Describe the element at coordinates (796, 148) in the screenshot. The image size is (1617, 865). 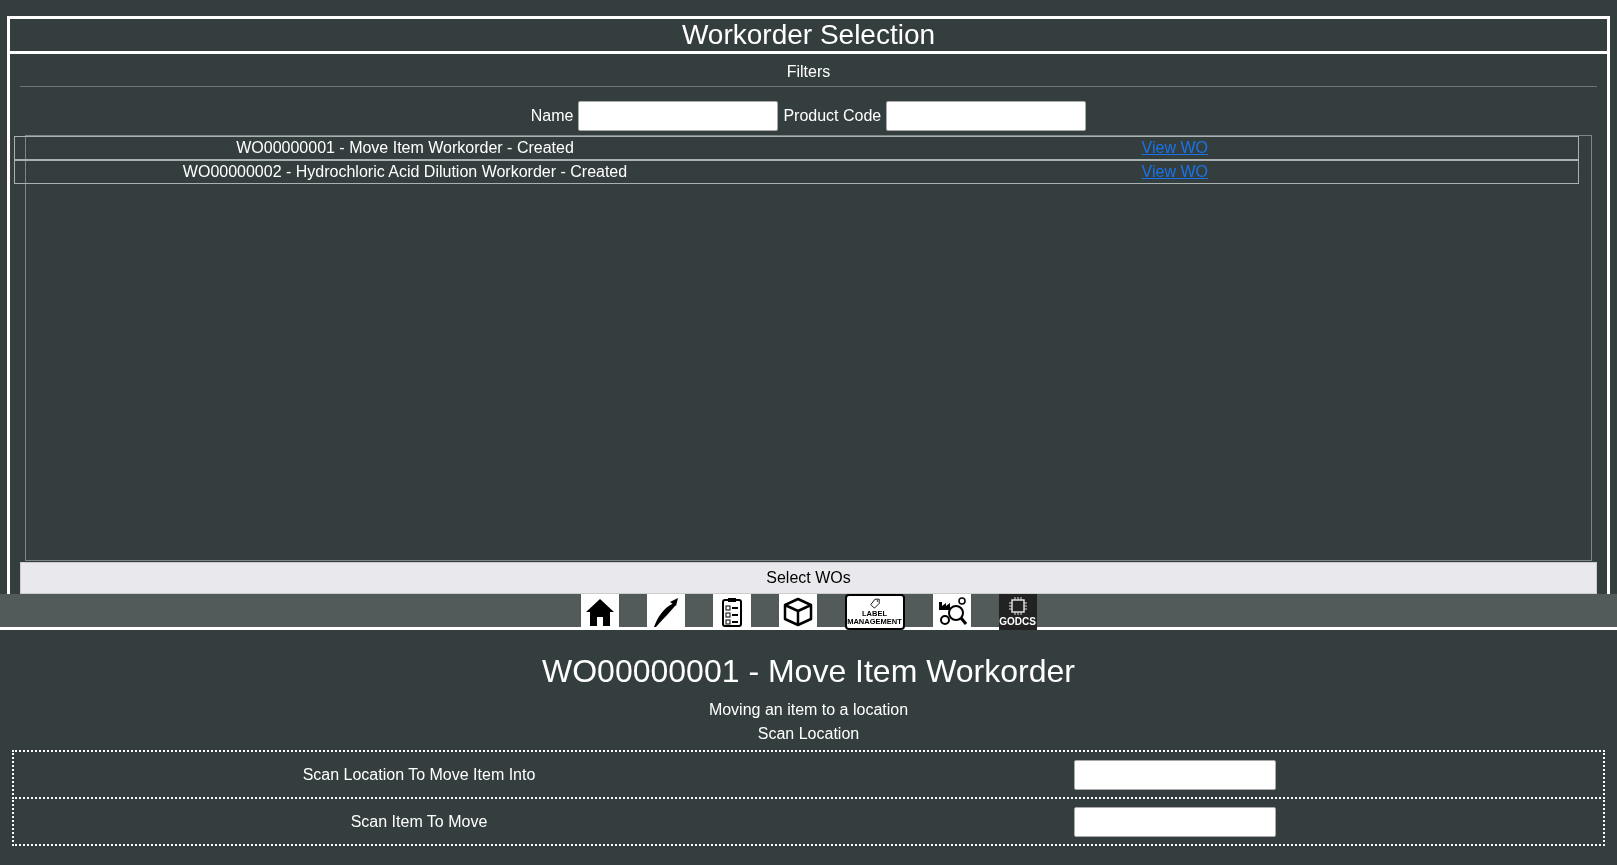
I see `workorder-row: WO00000001 - Move Item Workorder - Created View WO` at that location.